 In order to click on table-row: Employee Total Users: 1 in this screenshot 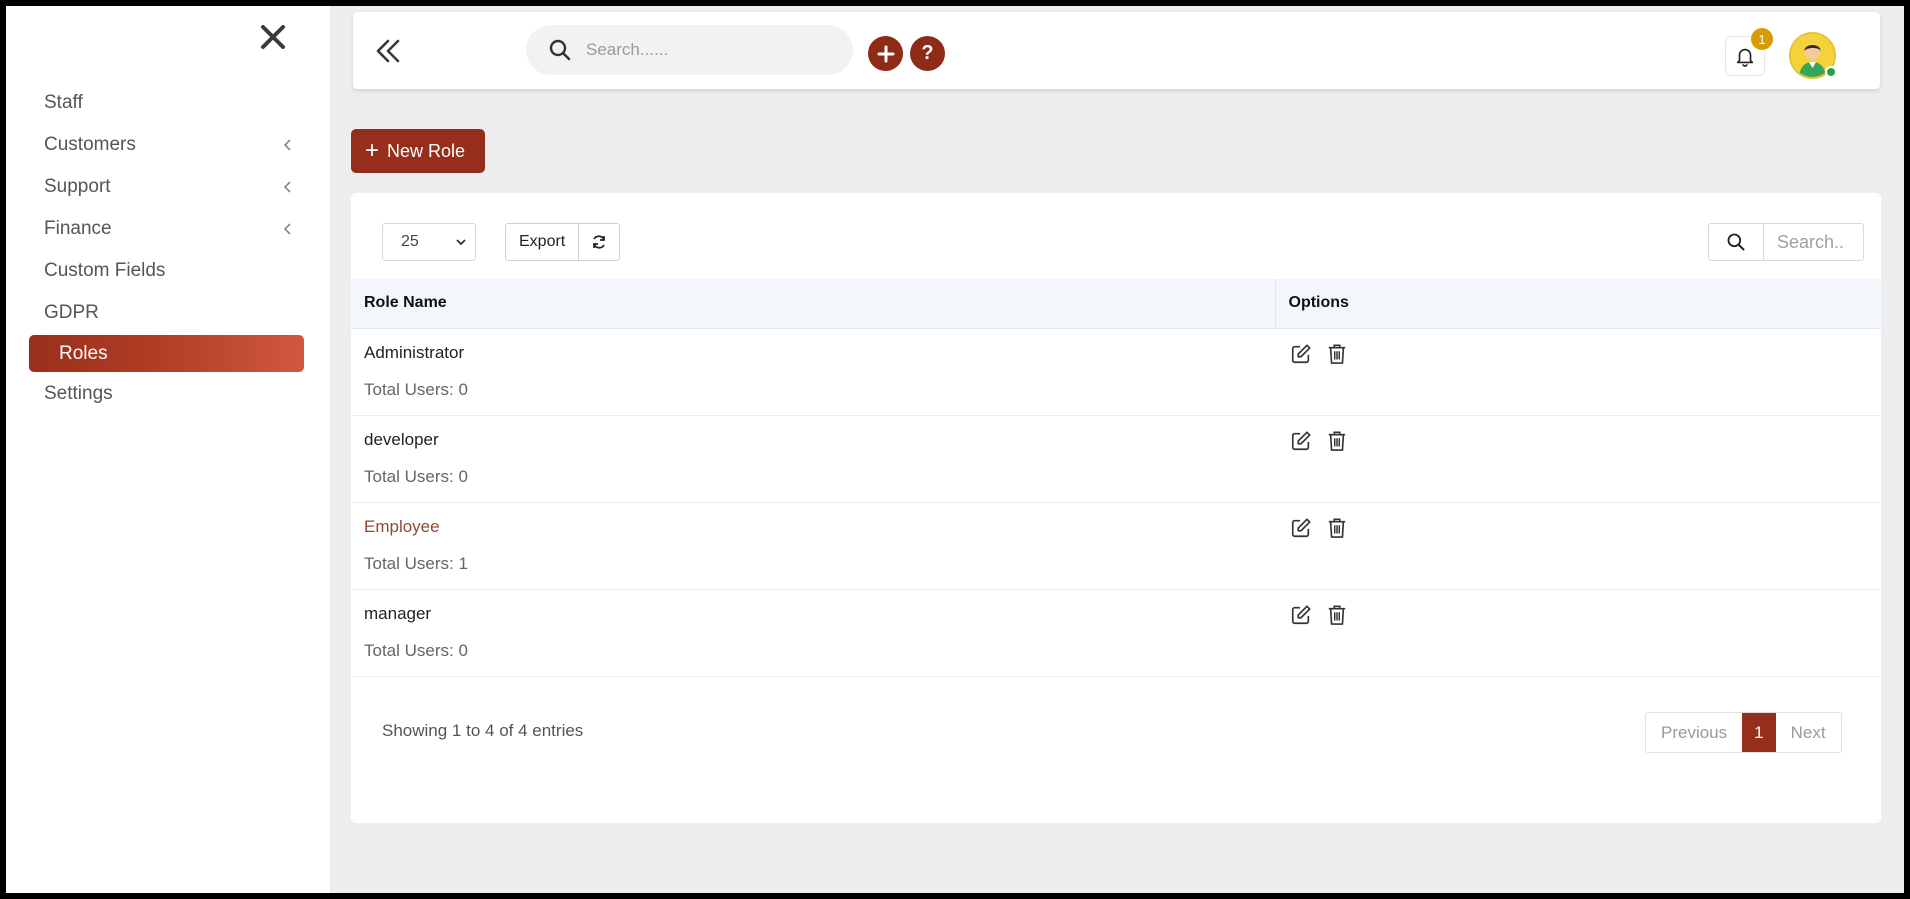, I will do `click(1116, 546)`.